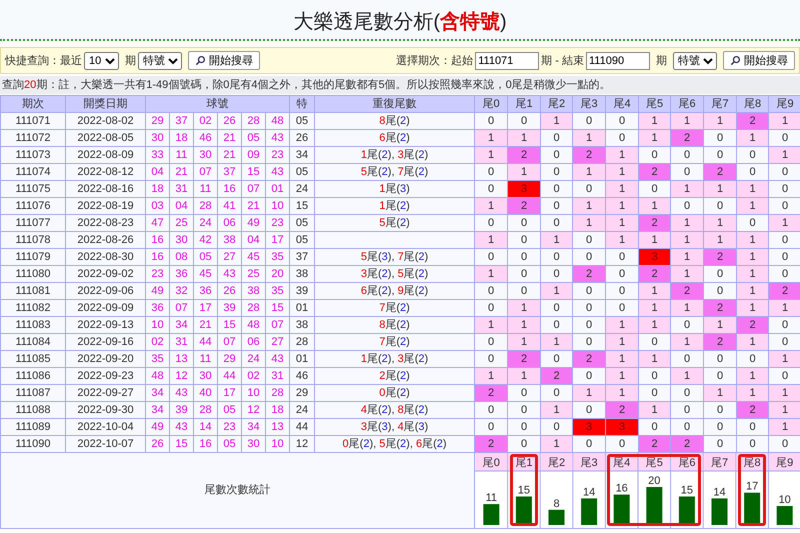 This screenshot has height=533, width=800. I want to click on x-tick-label: 尾5, so click(654, 463).